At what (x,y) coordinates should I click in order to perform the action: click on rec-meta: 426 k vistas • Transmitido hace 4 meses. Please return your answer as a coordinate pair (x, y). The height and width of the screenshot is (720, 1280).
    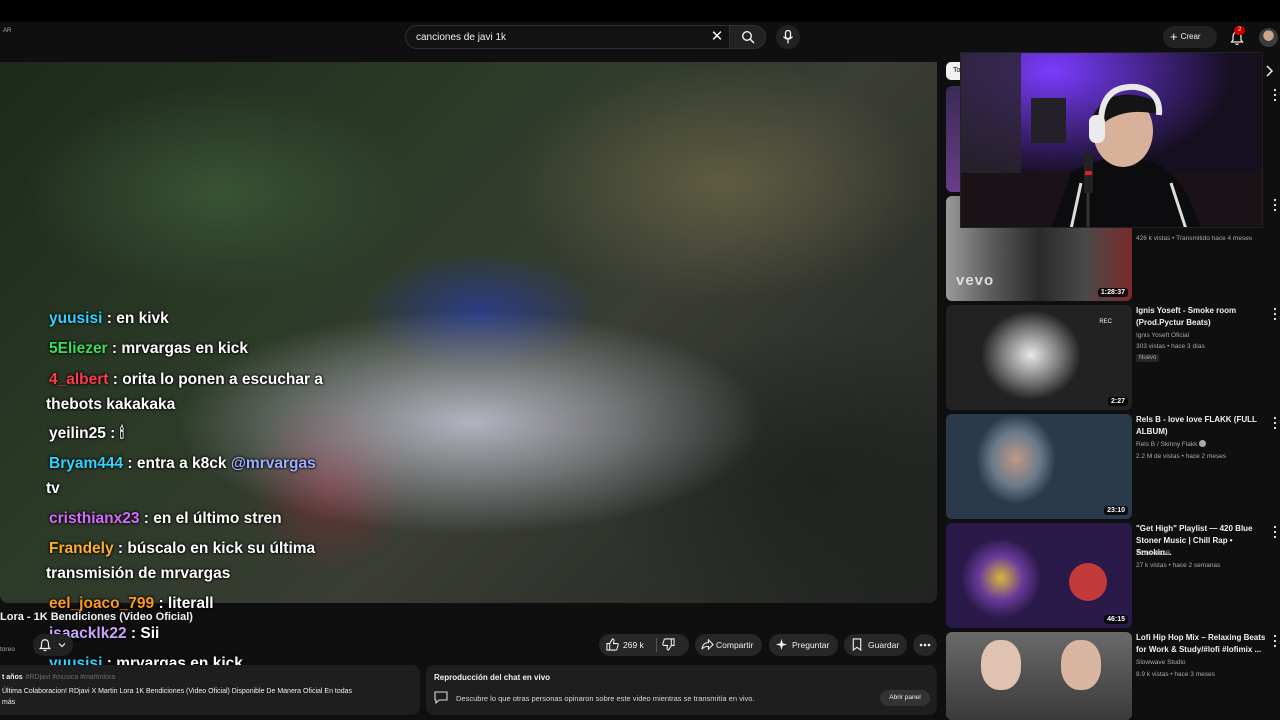
    Looking at the image, I should click on (1194, 238).